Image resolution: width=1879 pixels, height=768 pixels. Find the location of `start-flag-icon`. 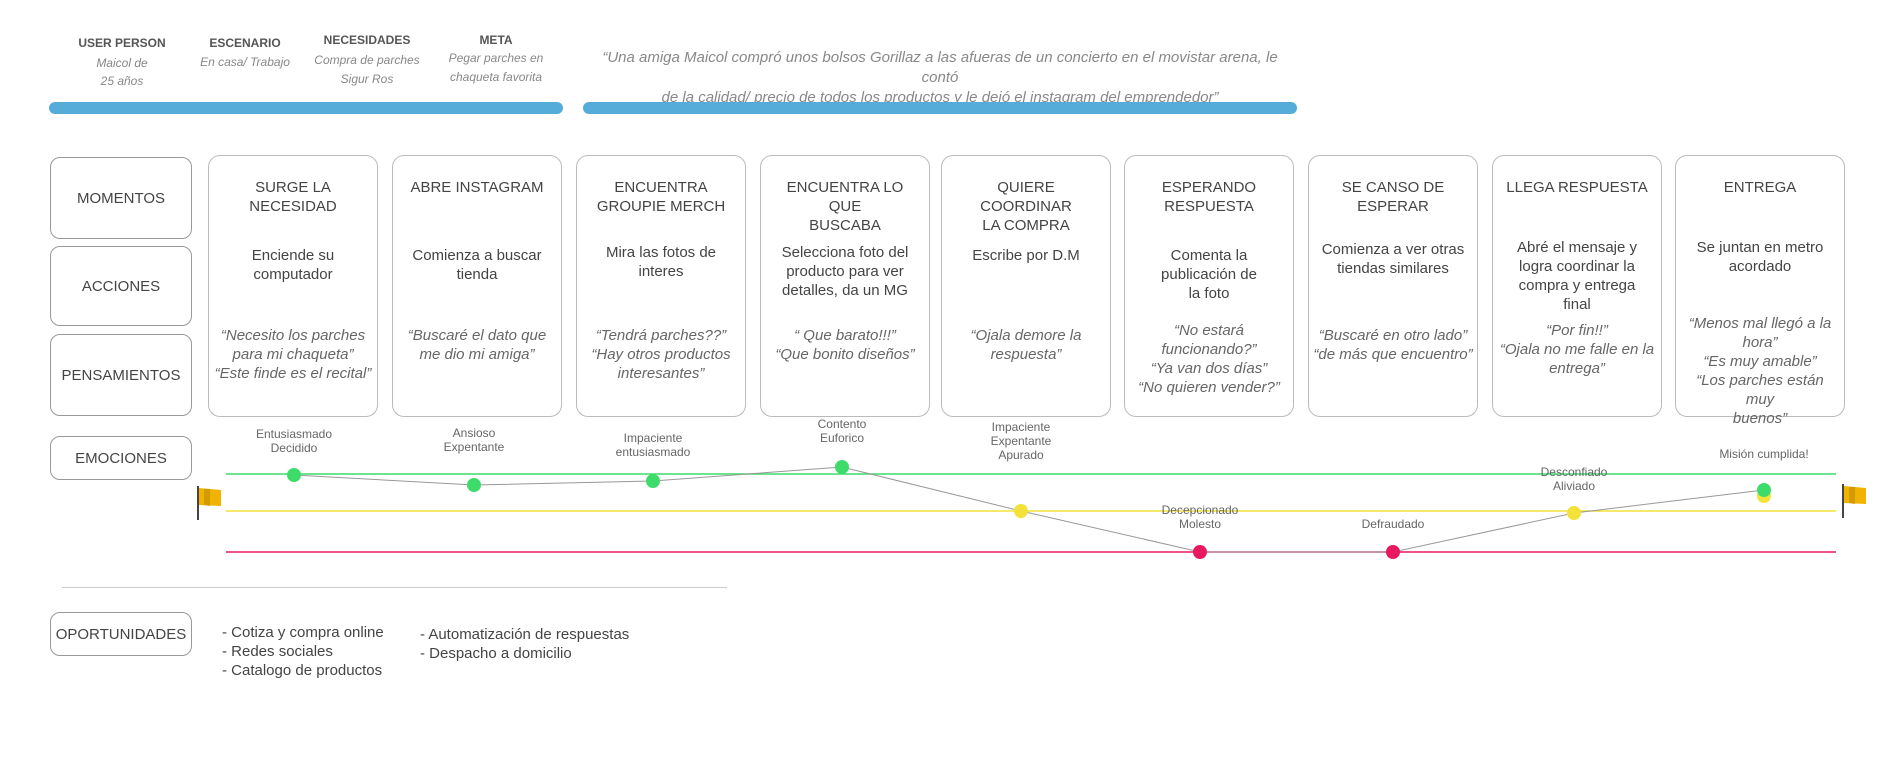

start-flag-icon is located at coordinates (209, 503).